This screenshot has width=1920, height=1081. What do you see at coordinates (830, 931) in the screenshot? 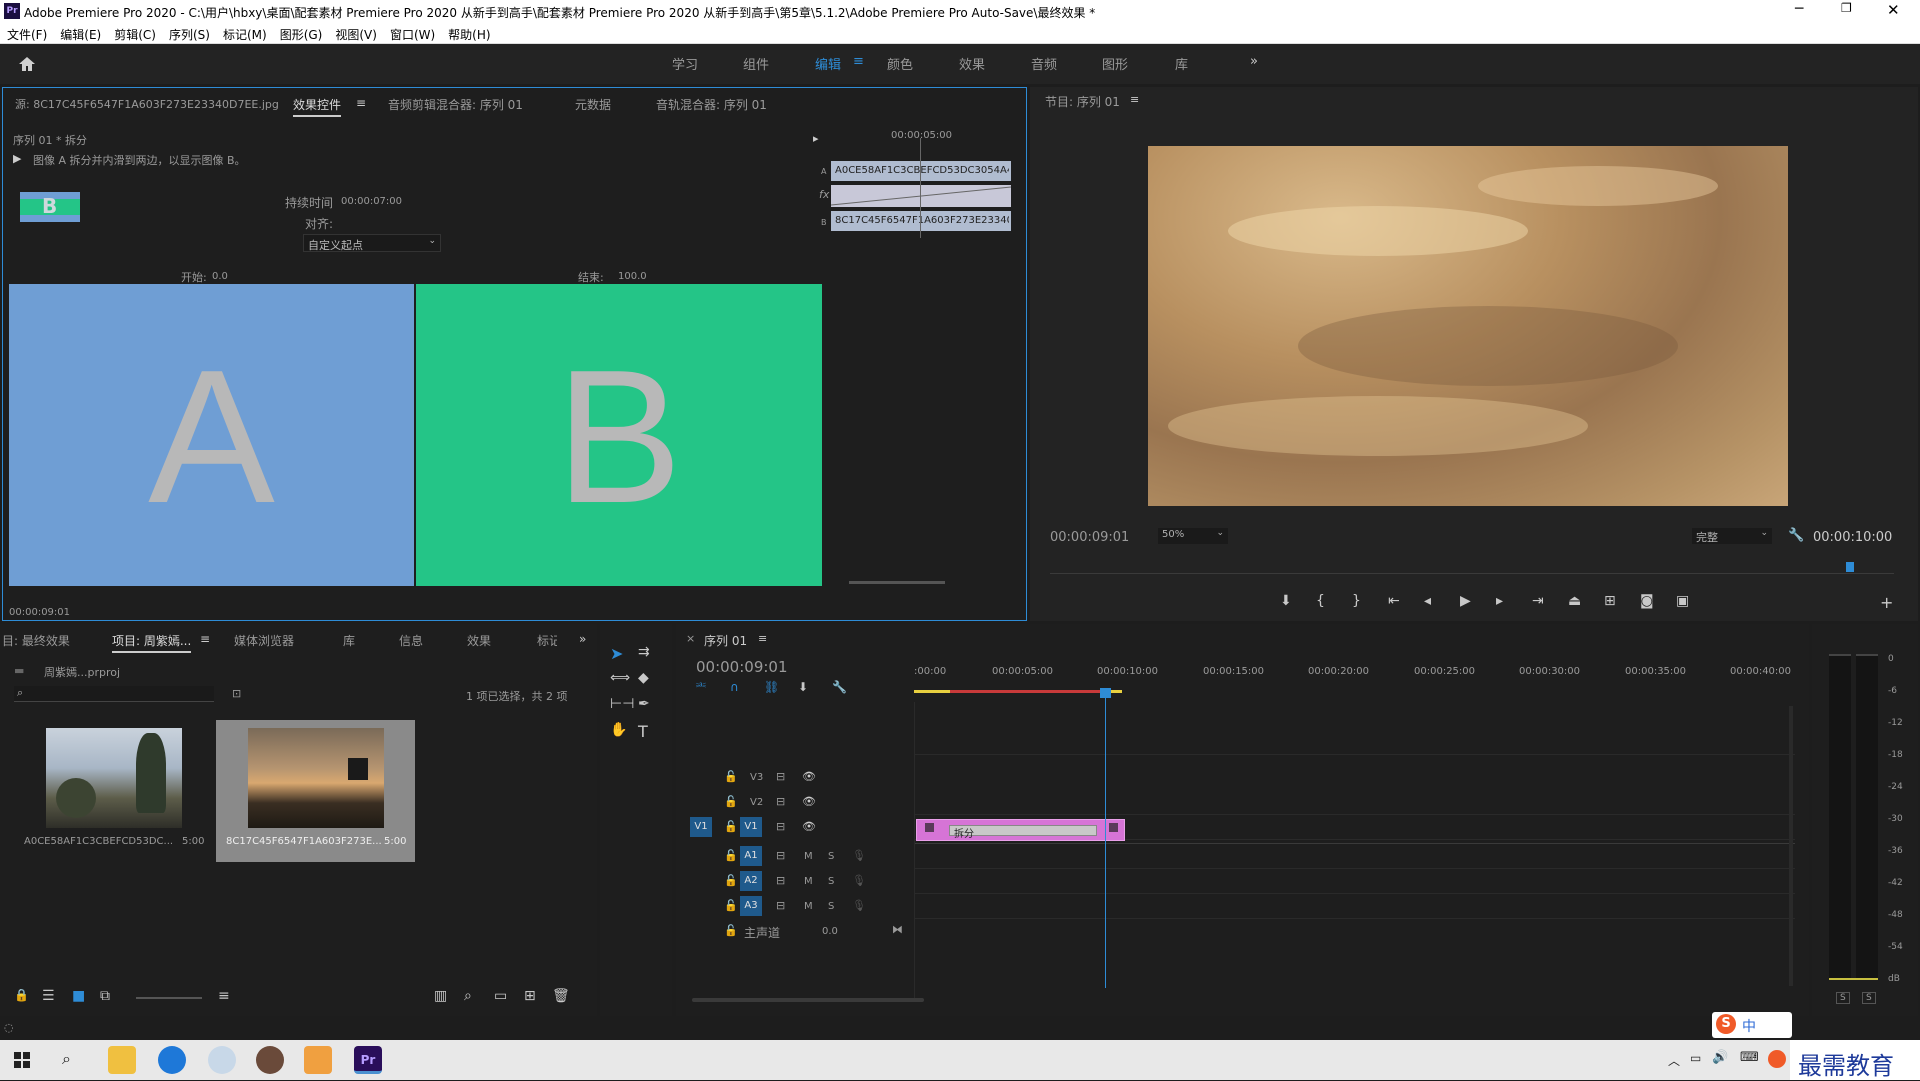
I see `master-volume: 0.0` at bounding box center [830, 931].